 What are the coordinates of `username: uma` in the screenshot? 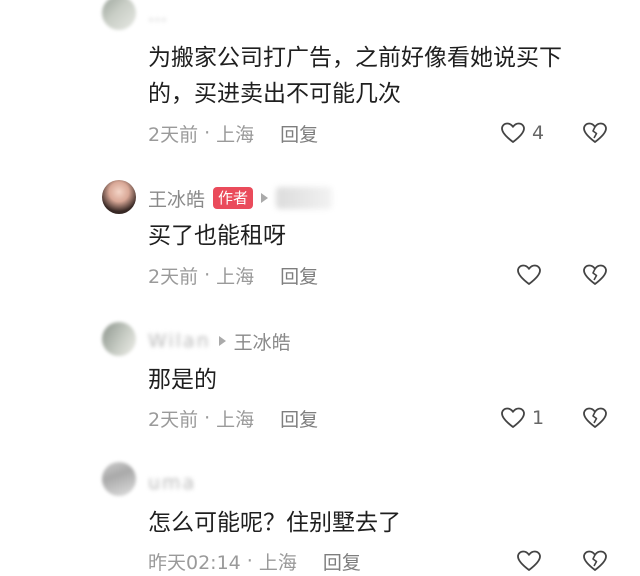 It's located at (172, 483).